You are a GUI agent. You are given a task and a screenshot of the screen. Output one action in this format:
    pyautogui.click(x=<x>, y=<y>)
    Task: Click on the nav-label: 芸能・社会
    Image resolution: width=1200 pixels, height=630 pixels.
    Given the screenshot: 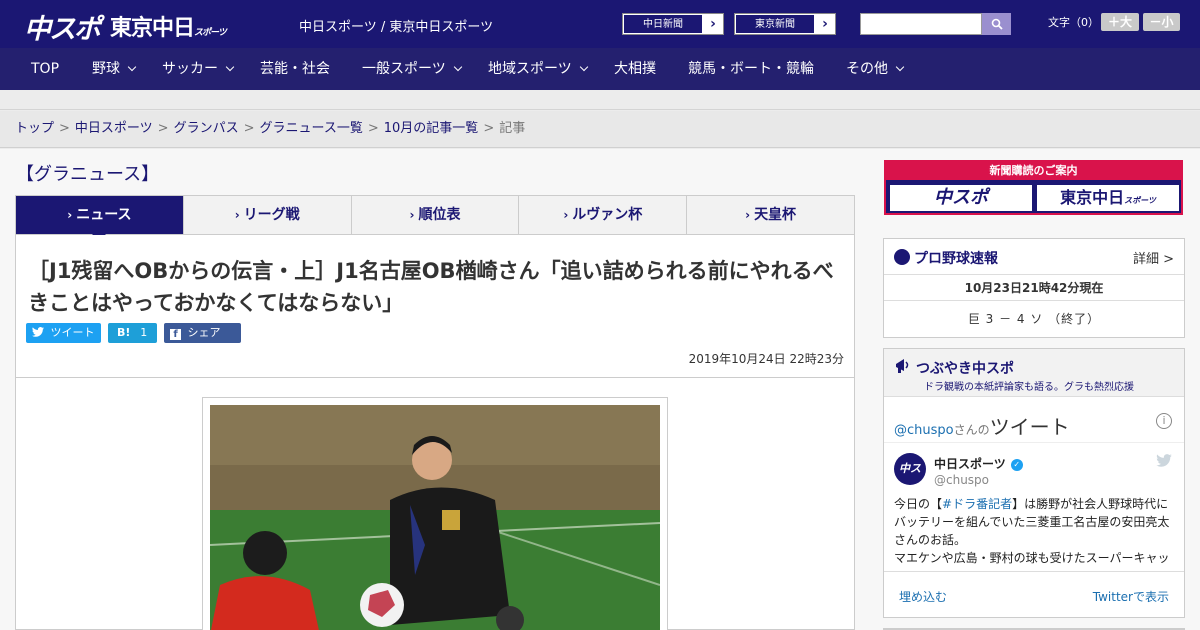 What is the action you would take?
    pyautogui.click(x=295, y=69)
    